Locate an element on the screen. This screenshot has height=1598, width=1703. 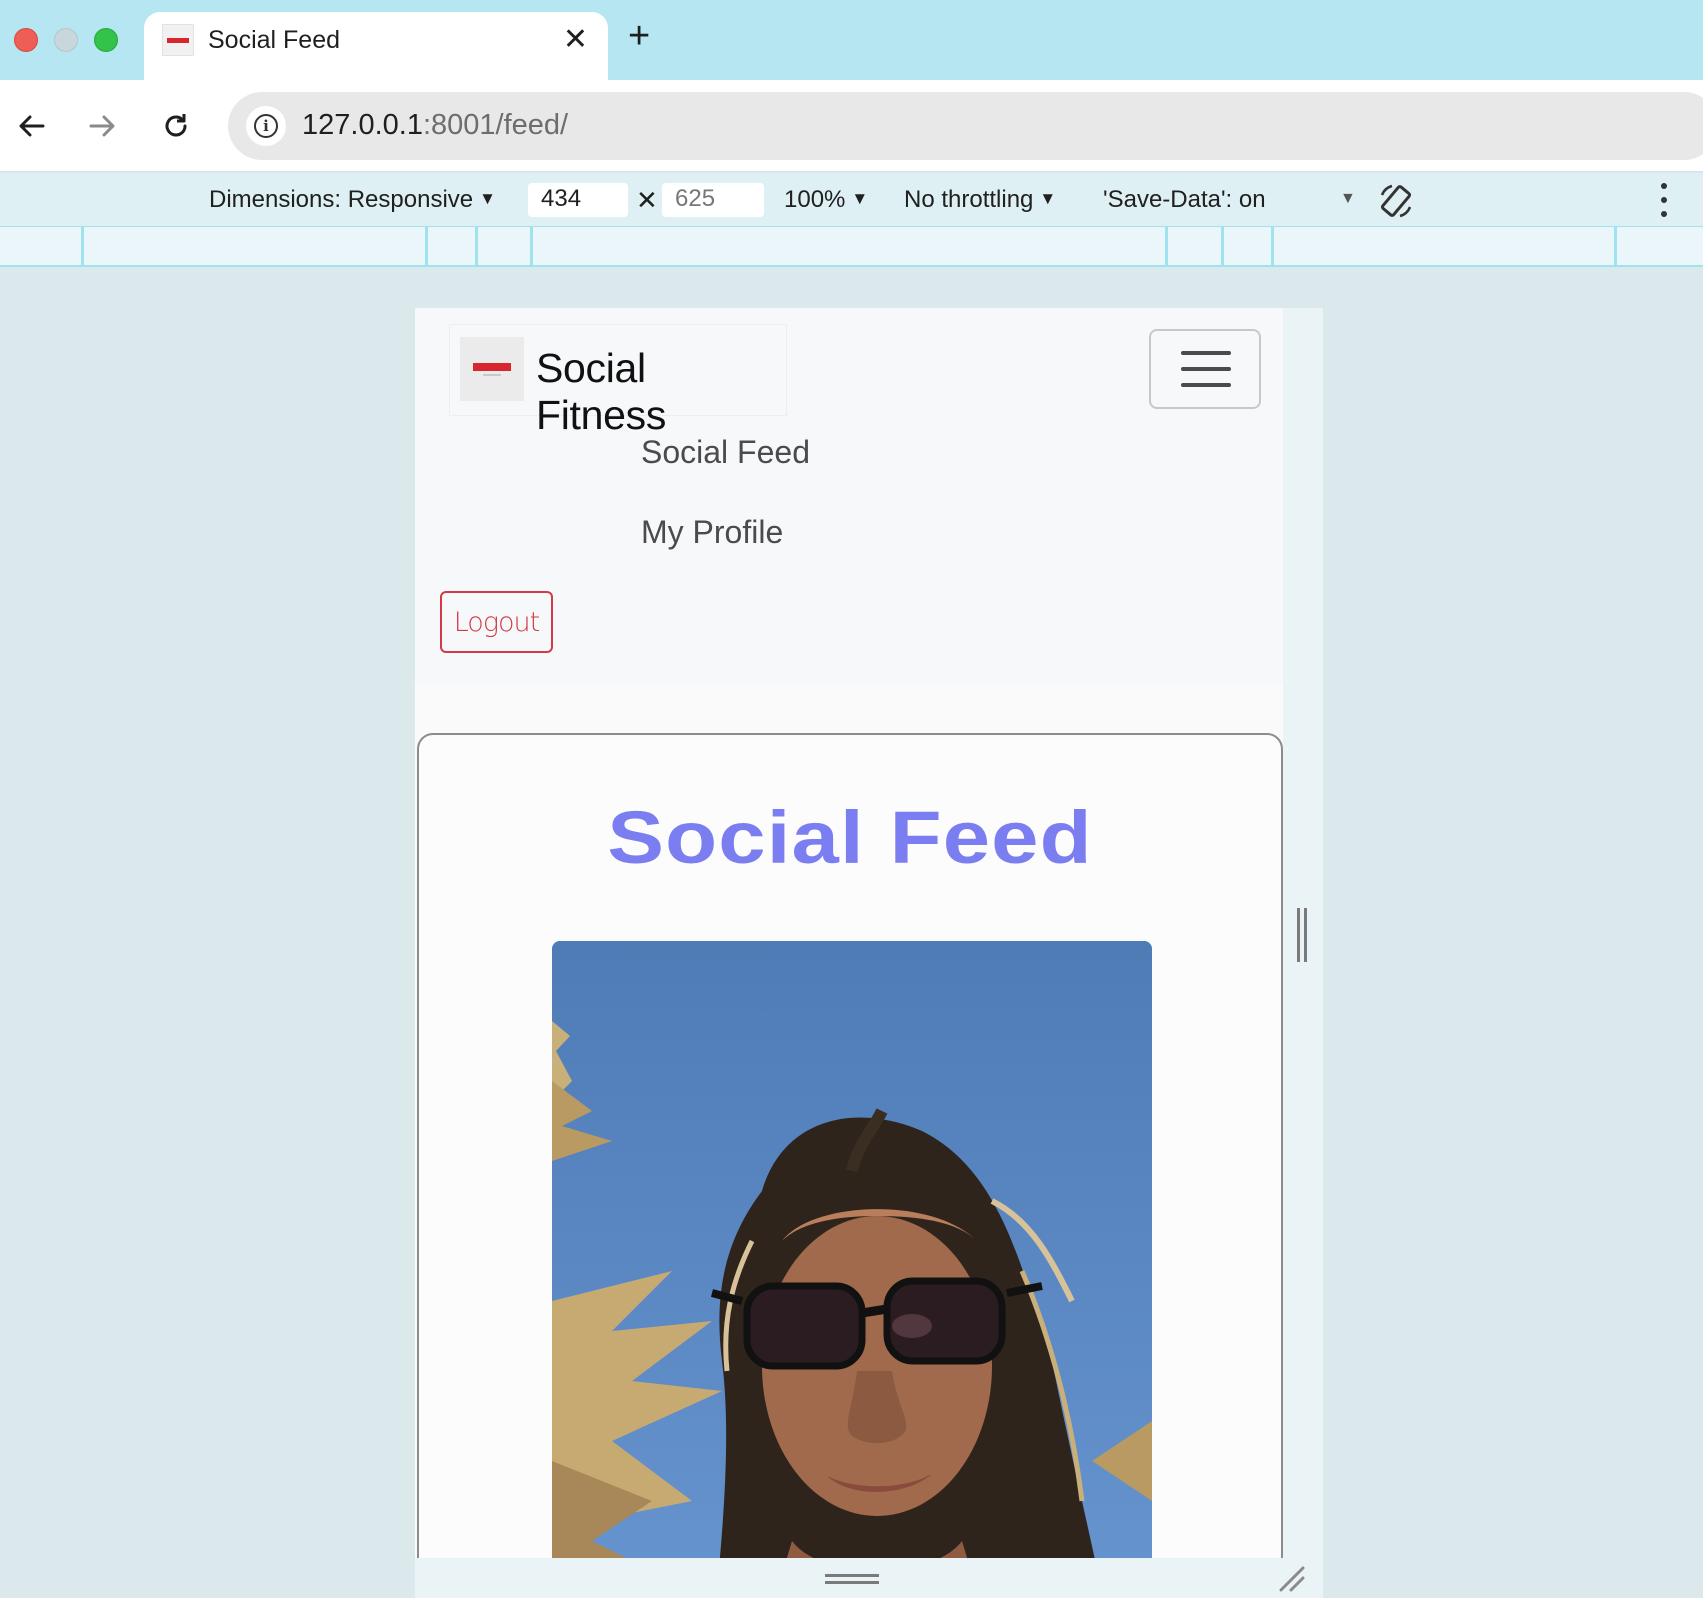
save-data-label: 'Save-Data': on is located at coordinates (1184, 199).